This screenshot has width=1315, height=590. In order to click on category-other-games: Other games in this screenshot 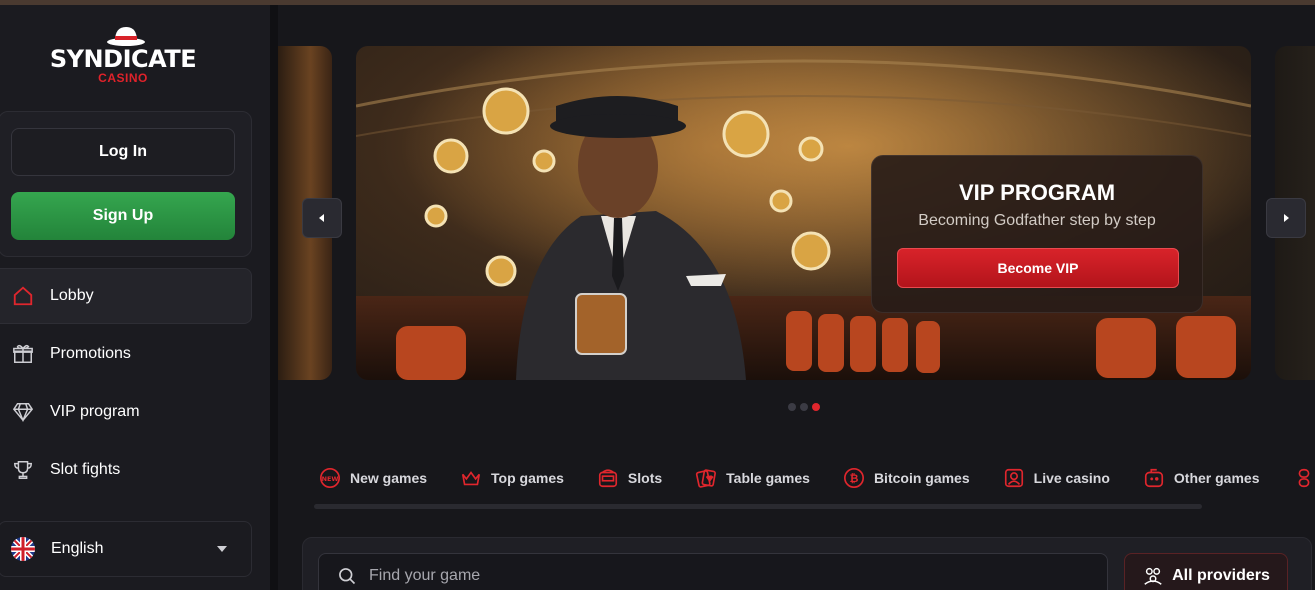, I will do `click(1201, 478)`.